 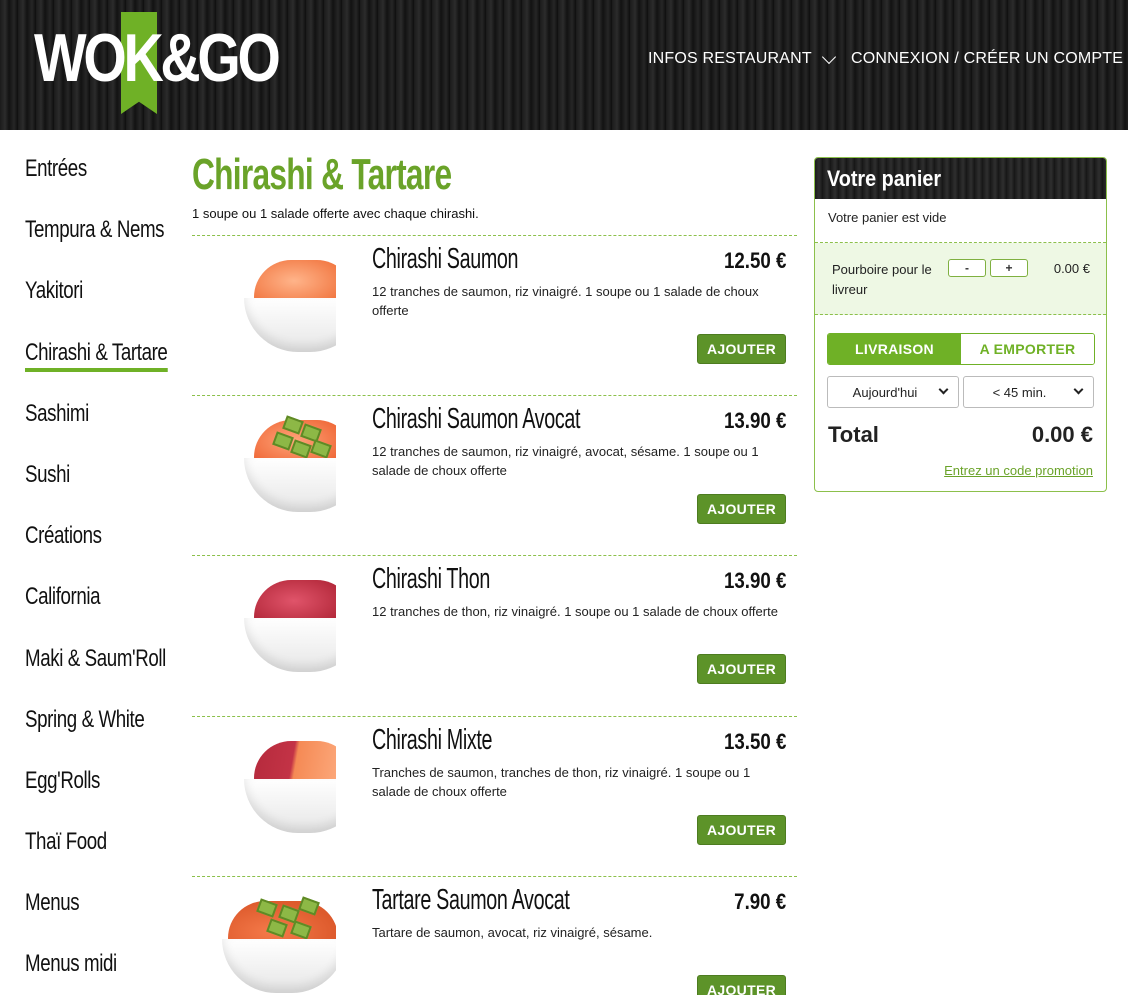 I want to click on product-price: 13.50 €, so click(x=754, y=741).